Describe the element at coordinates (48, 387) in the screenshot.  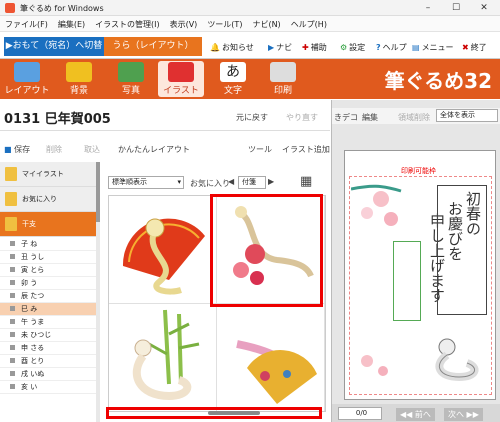
I see `list-item: 亥 い` at that location.